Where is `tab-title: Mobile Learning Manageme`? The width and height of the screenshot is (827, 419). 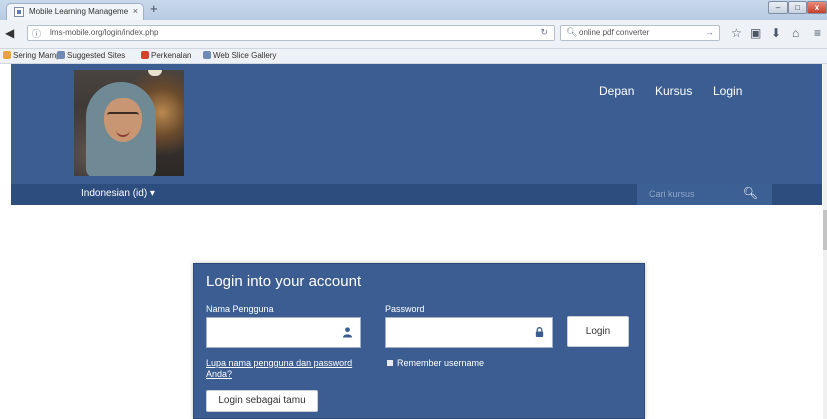
tab-title: Mobile Learning Manageme is located at coordinates (79, 11).